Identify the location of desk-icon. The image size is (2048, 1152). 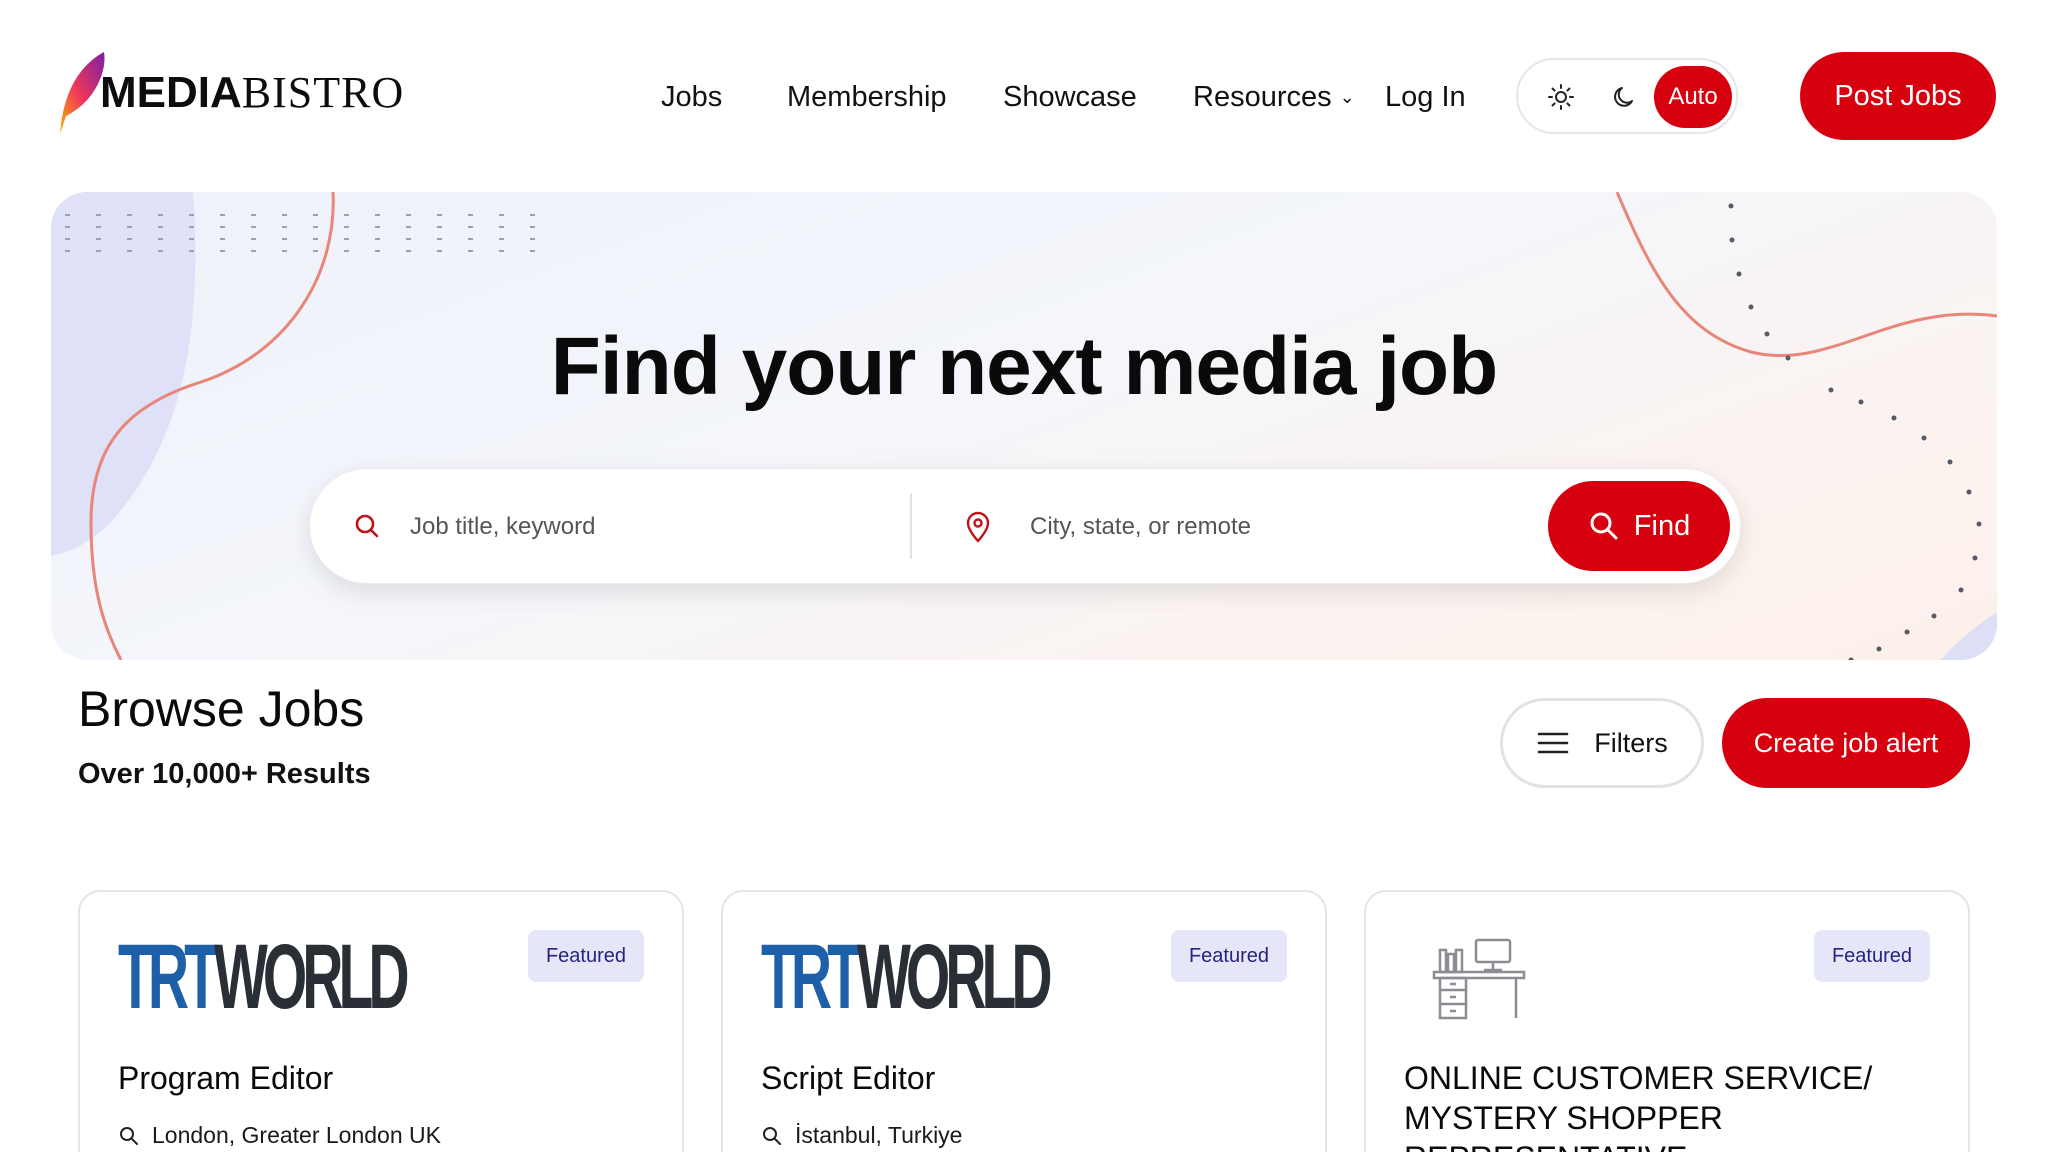
(1499, 977).